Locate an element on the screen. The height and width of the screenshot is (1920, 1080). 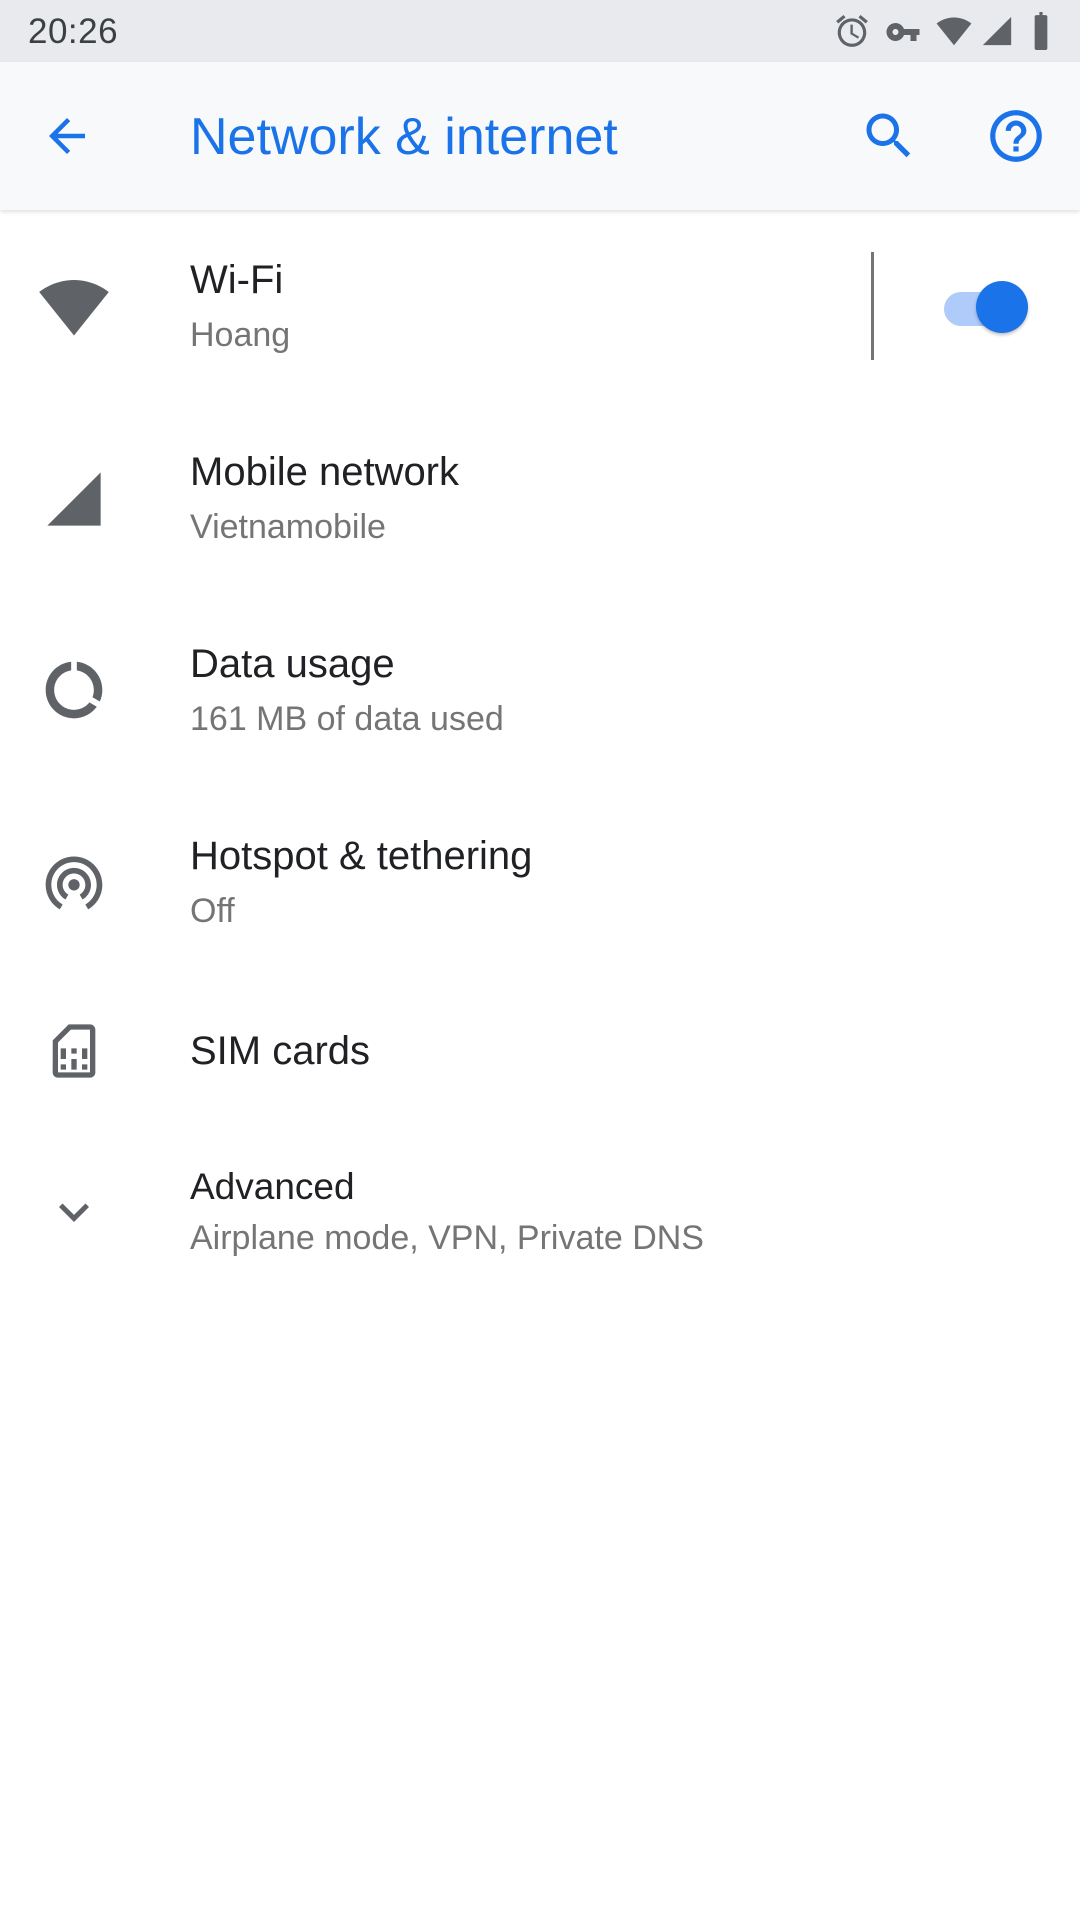
advanced-title: Advanced is located at coordinates (272, 1186).